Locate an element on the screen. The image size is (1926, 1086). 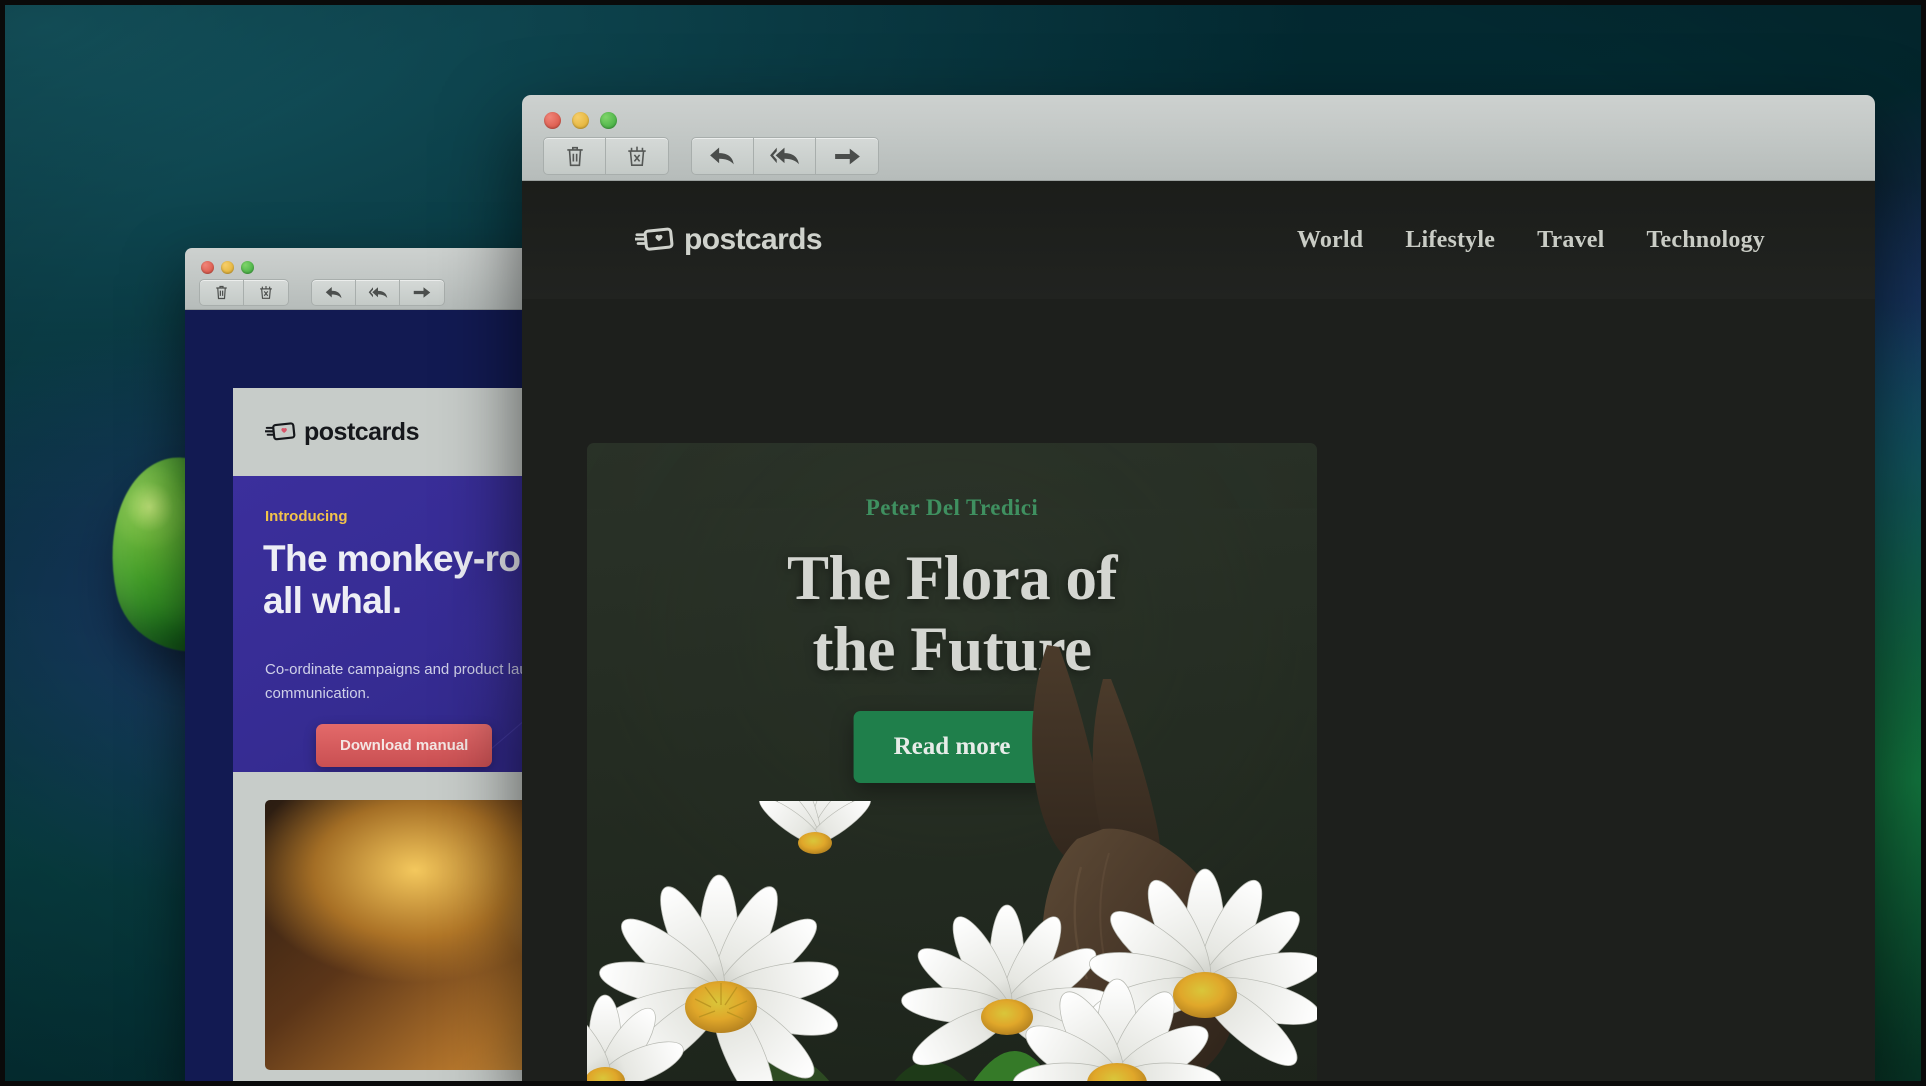
back-toolbar-group-reply is located at coordinates (378, 292).